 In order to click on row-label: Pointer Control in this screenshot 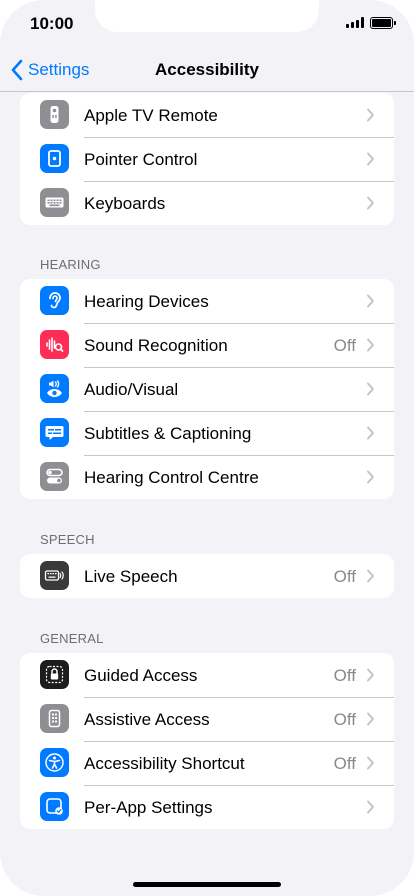, I will do `click(141, 159)`.